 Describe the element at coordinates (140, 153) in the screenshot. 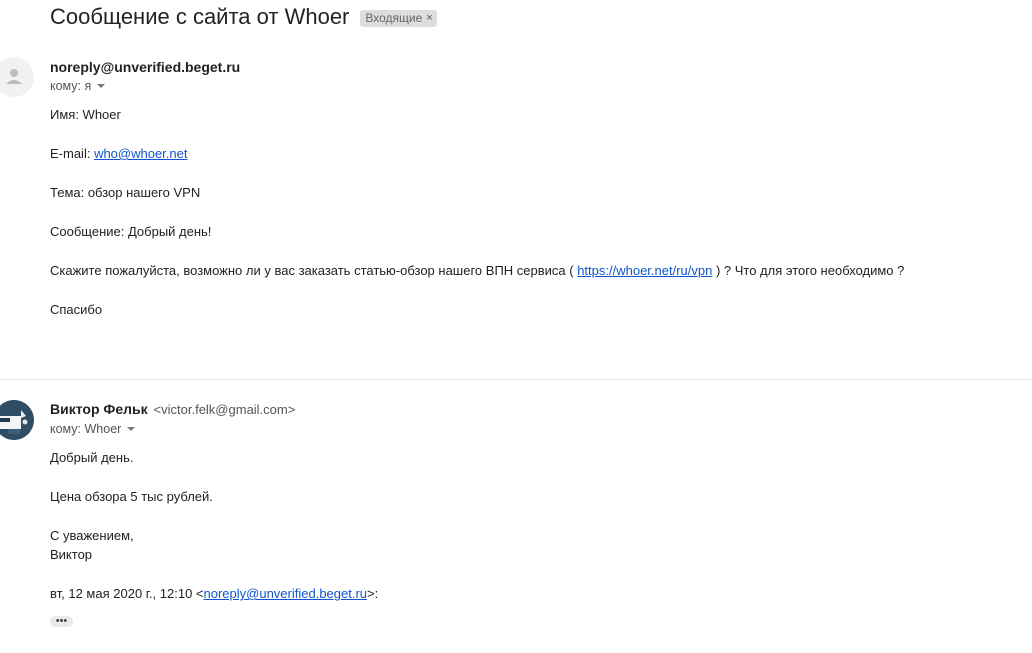

I see `email-link: who@whoer.net` at that location.